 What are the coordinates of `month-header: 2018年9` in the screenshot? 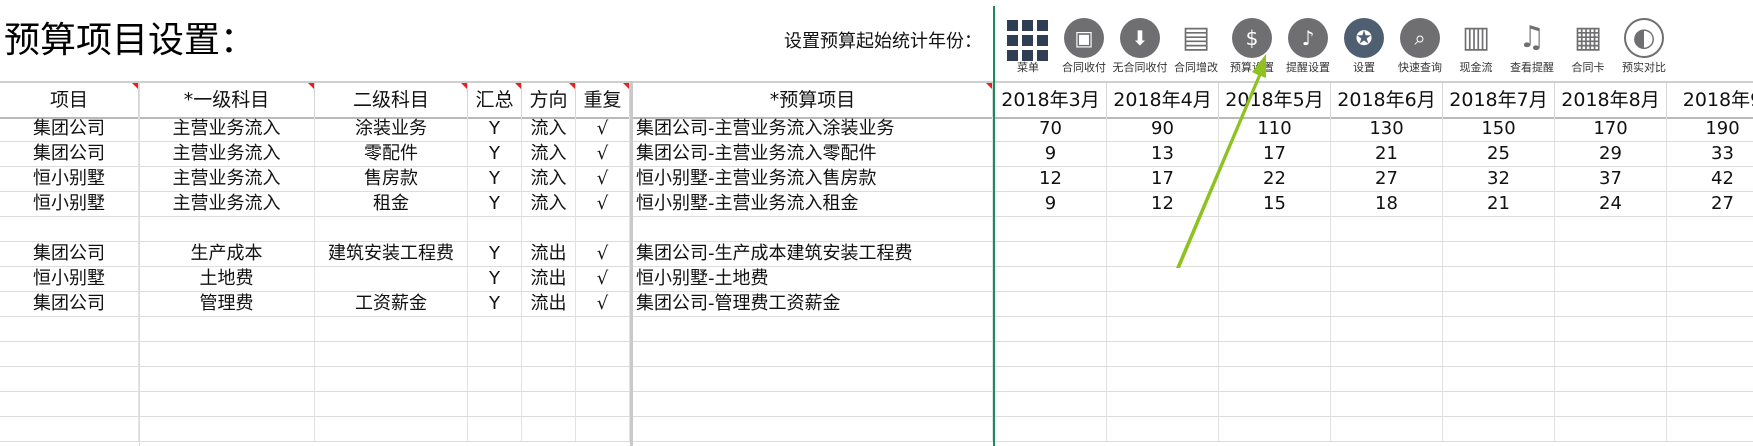 It's located at (1710, 100).